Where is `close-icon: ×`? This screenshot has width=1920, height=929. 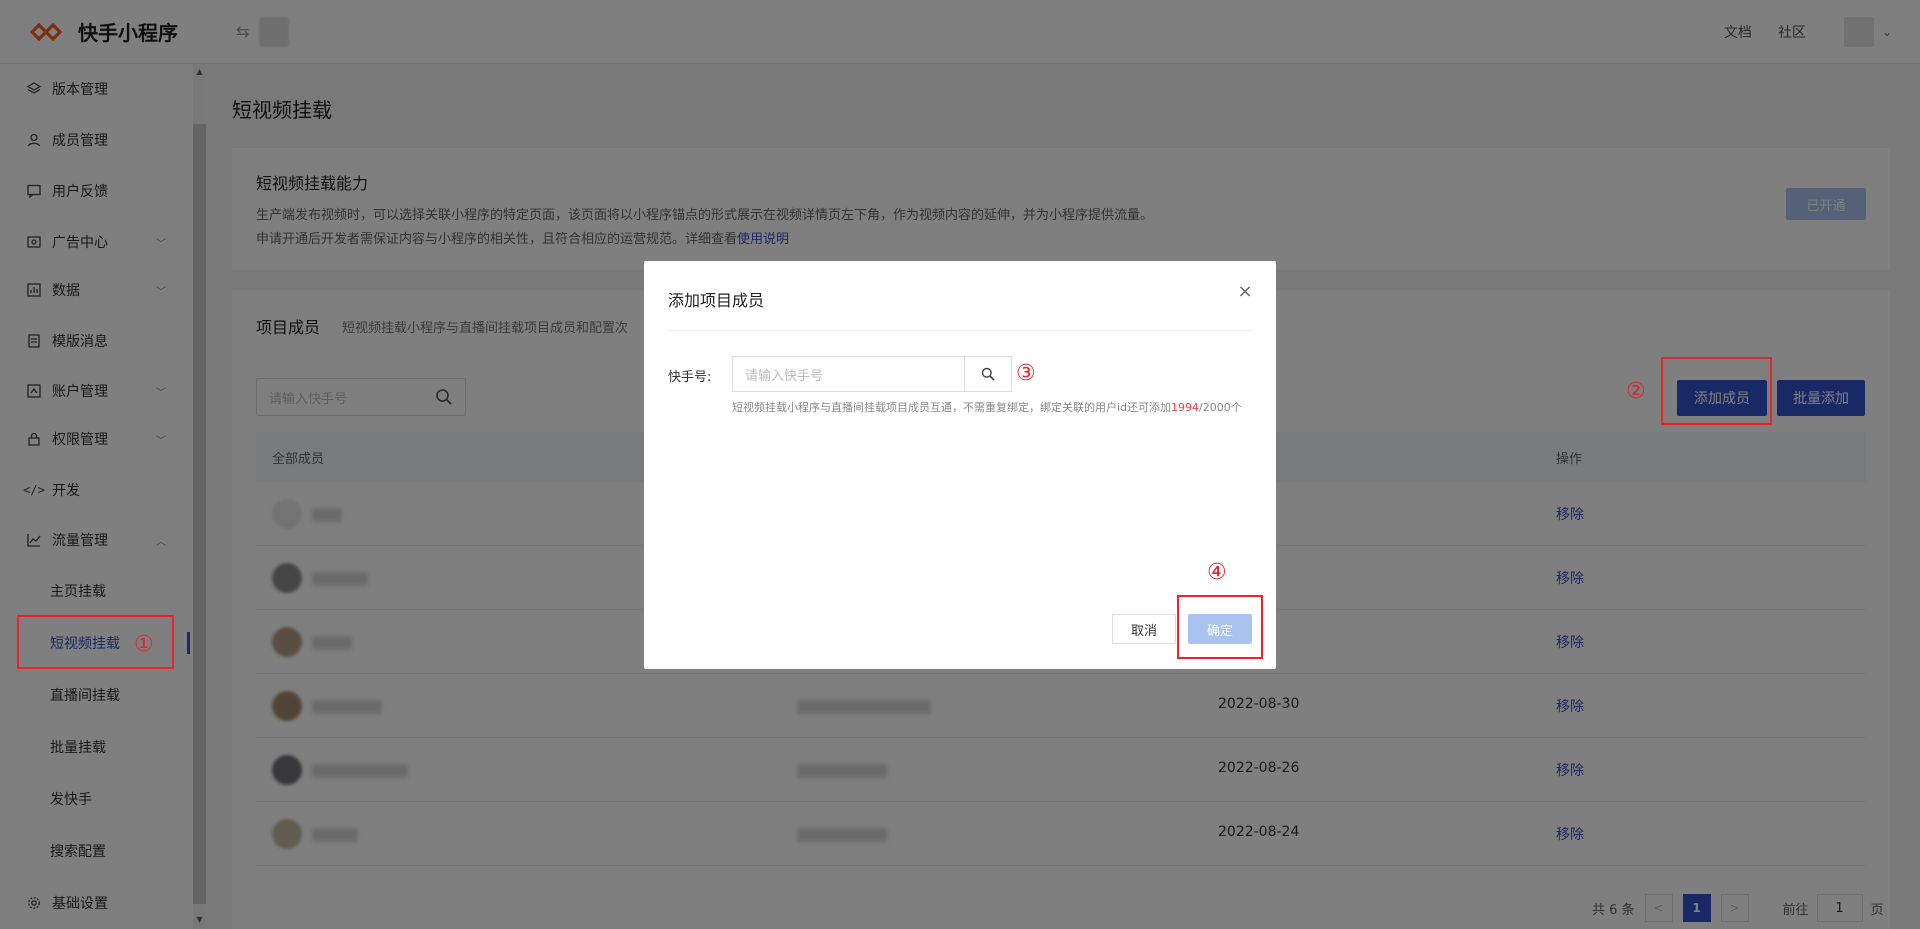 close-icon: × is located at coordinates (1245, 292).